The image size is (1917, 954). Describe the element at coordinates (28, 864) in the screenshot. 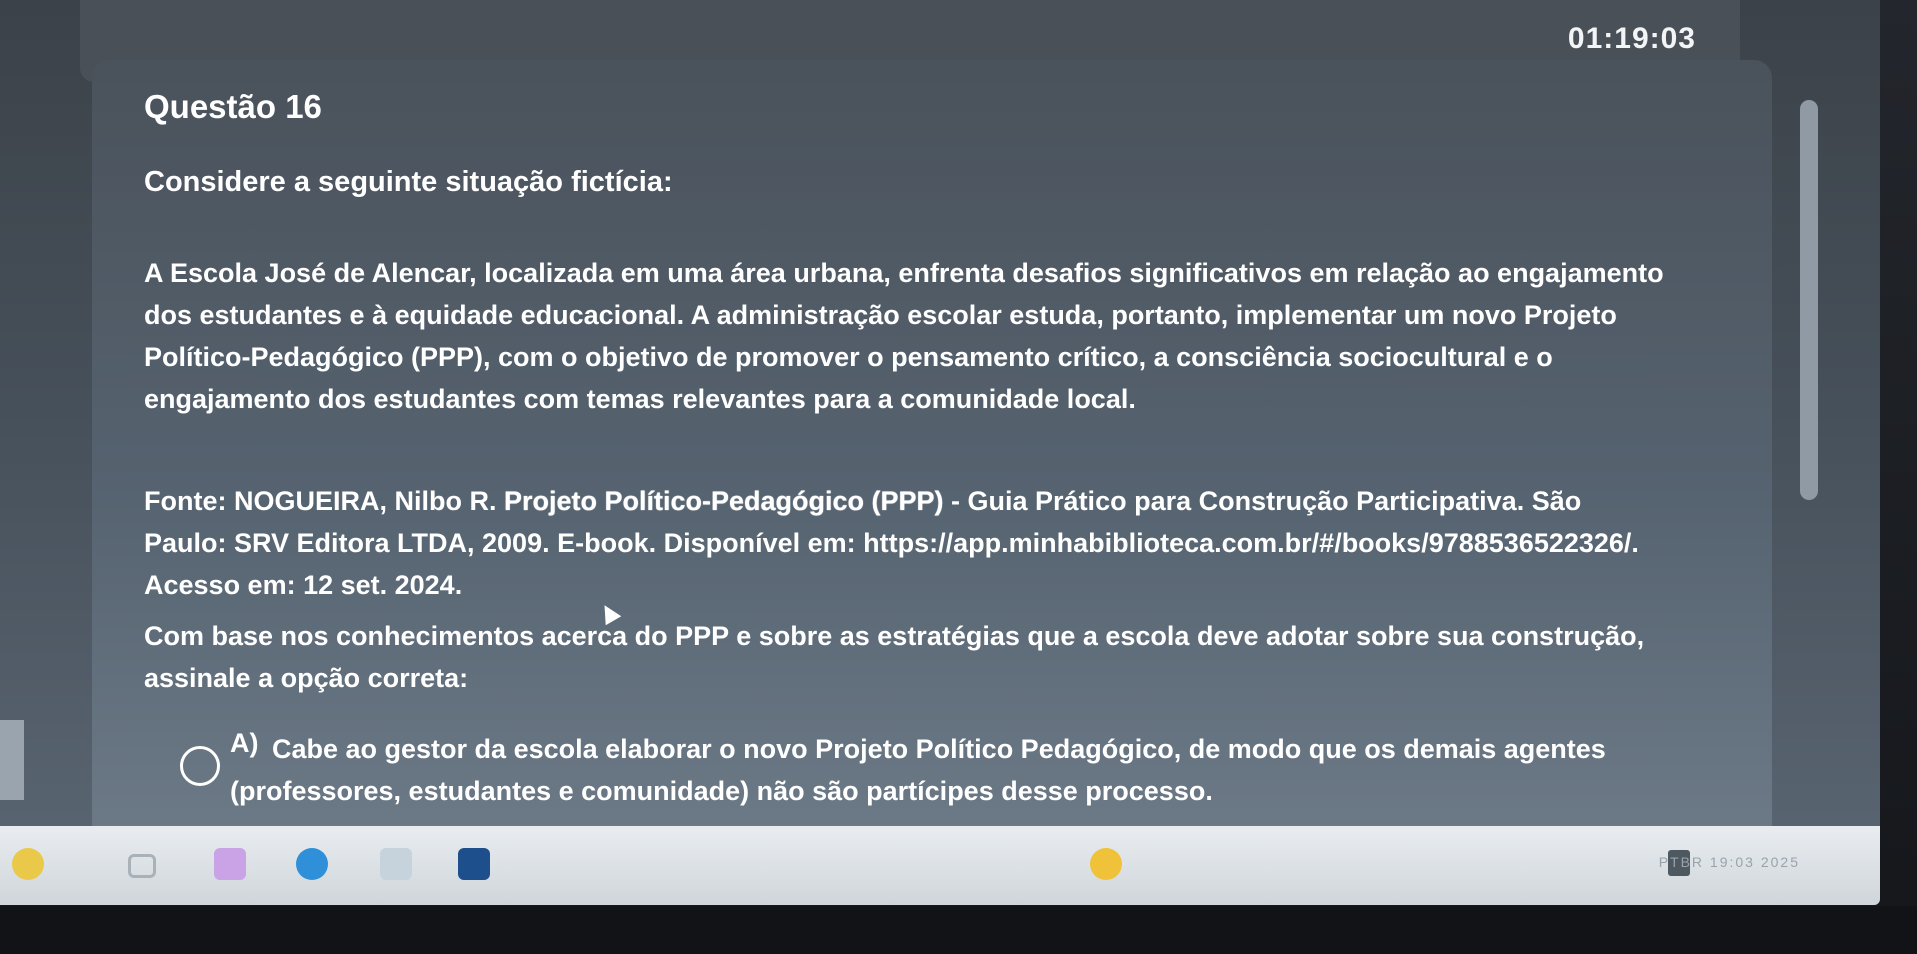

I see `weather-widget-icon` at that location.